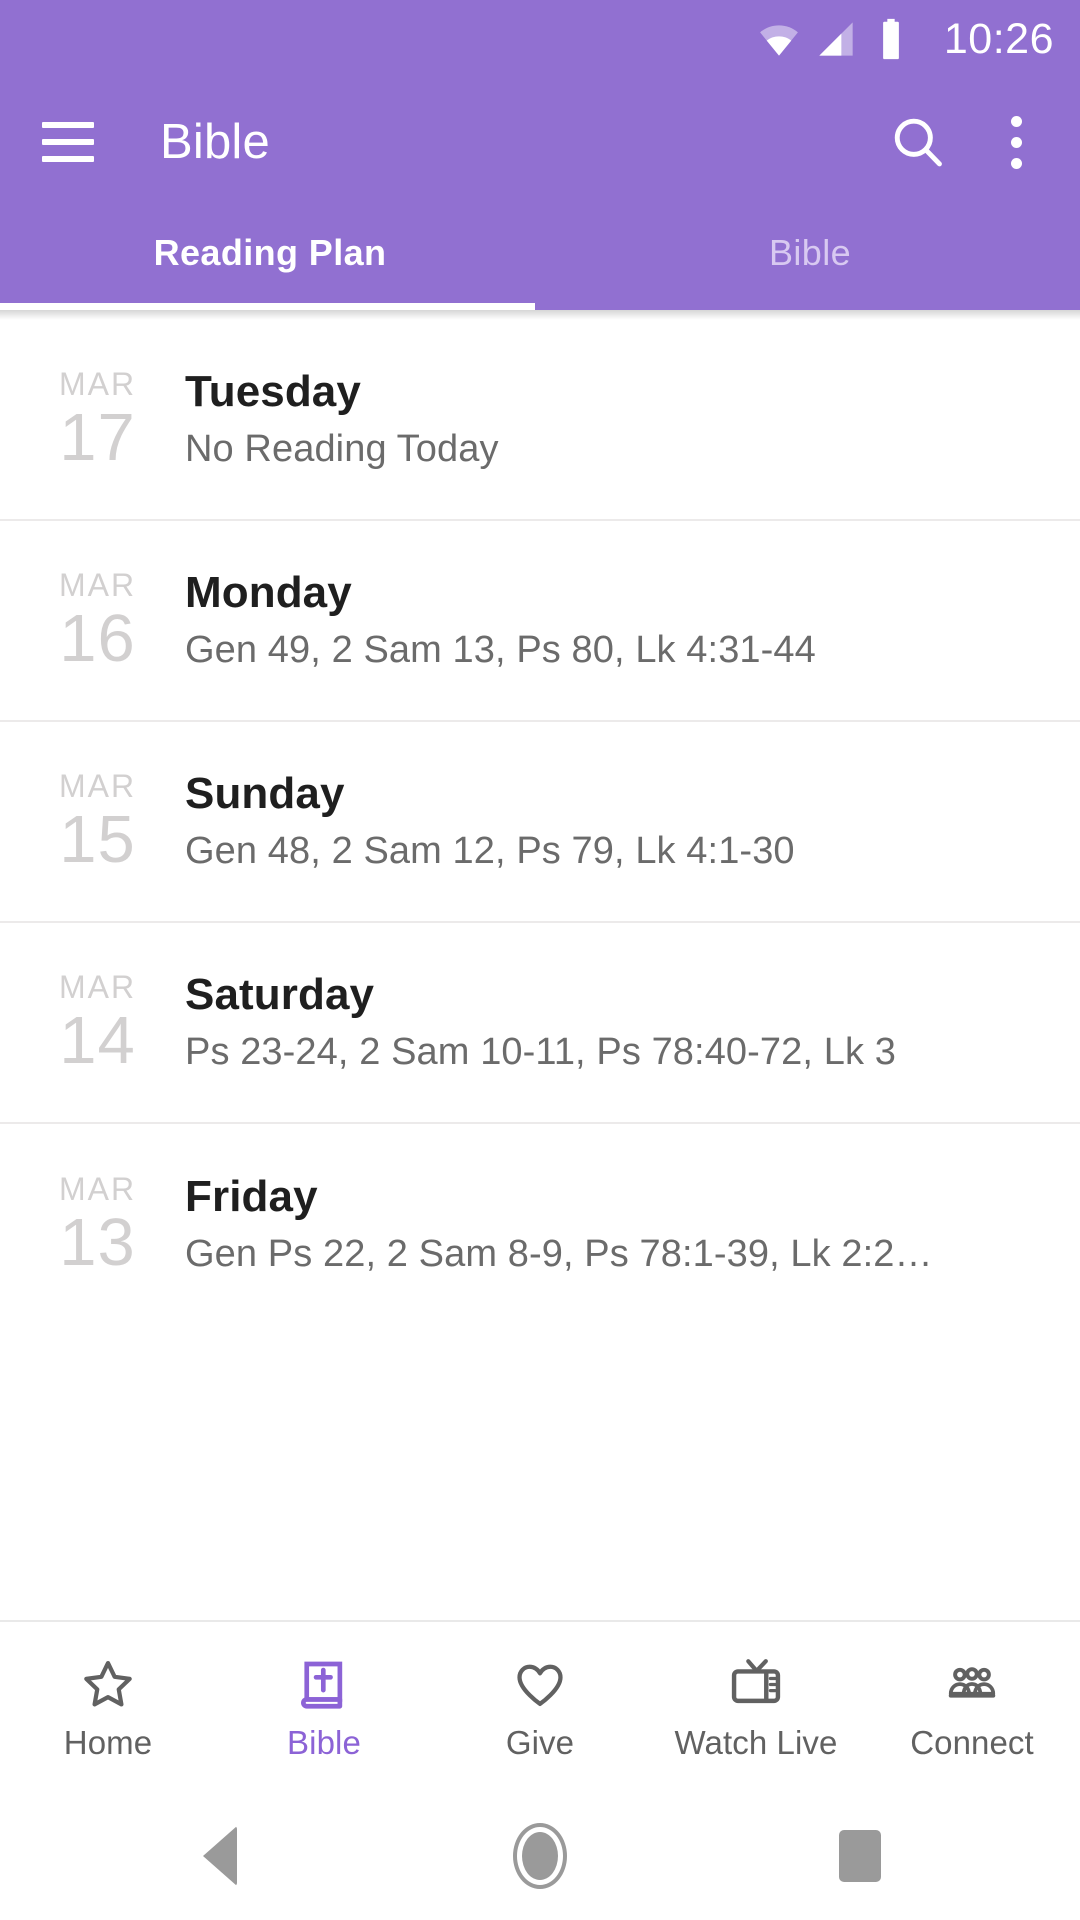  Describe the element at coordinates (756, 1685) in the screenshot. I see `television-icon` at that location.